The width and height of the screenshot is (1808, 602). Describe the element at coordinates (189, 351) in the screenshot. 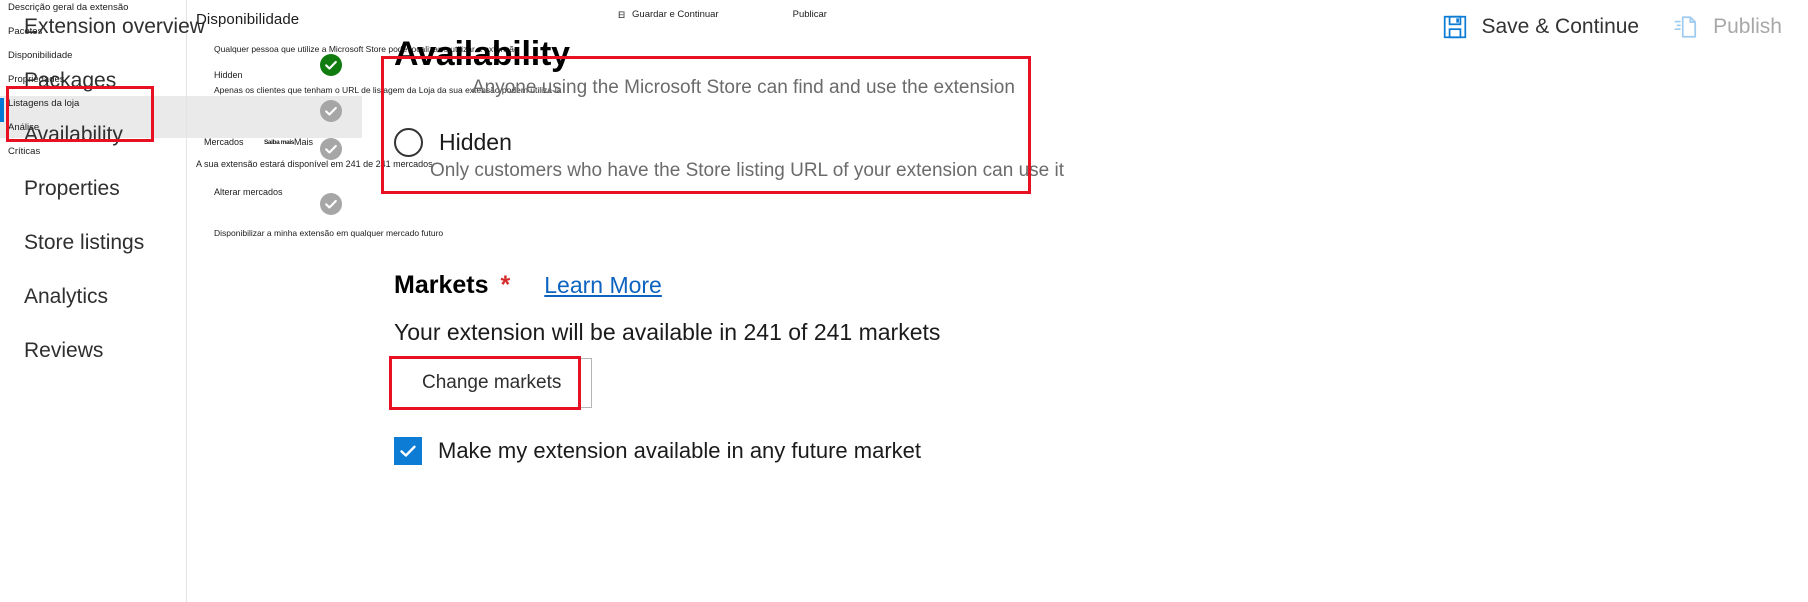

I see `sidebar-item-reviews: Reviews` at that location.